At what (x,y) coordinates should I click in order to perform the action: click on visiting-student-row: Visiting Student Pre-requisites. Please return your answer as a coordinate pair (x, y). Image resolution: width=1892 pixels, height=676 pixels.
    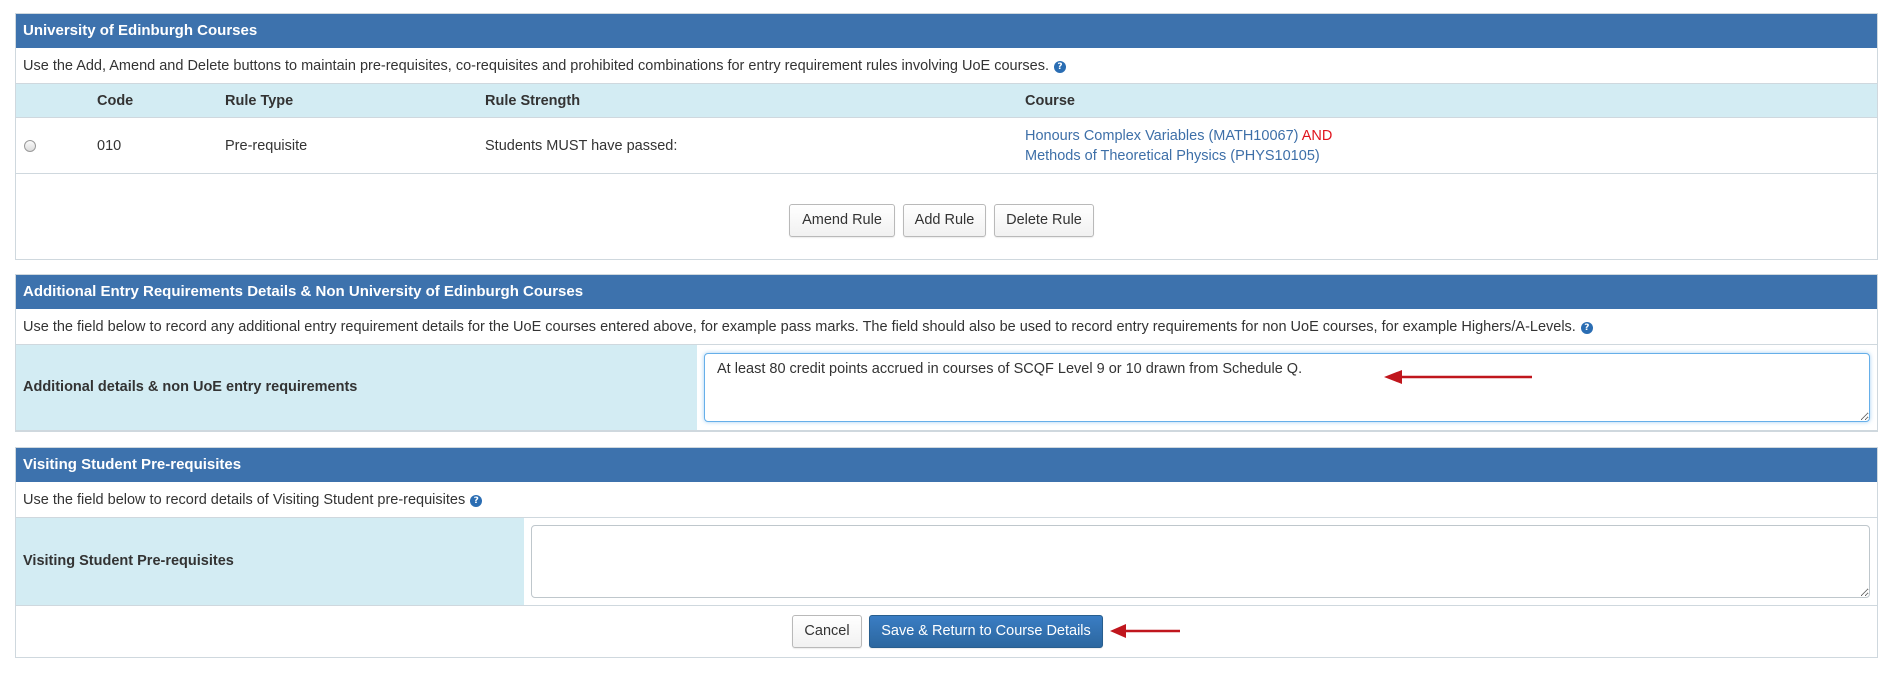
    Looking at the image, I should click on (946, 562).